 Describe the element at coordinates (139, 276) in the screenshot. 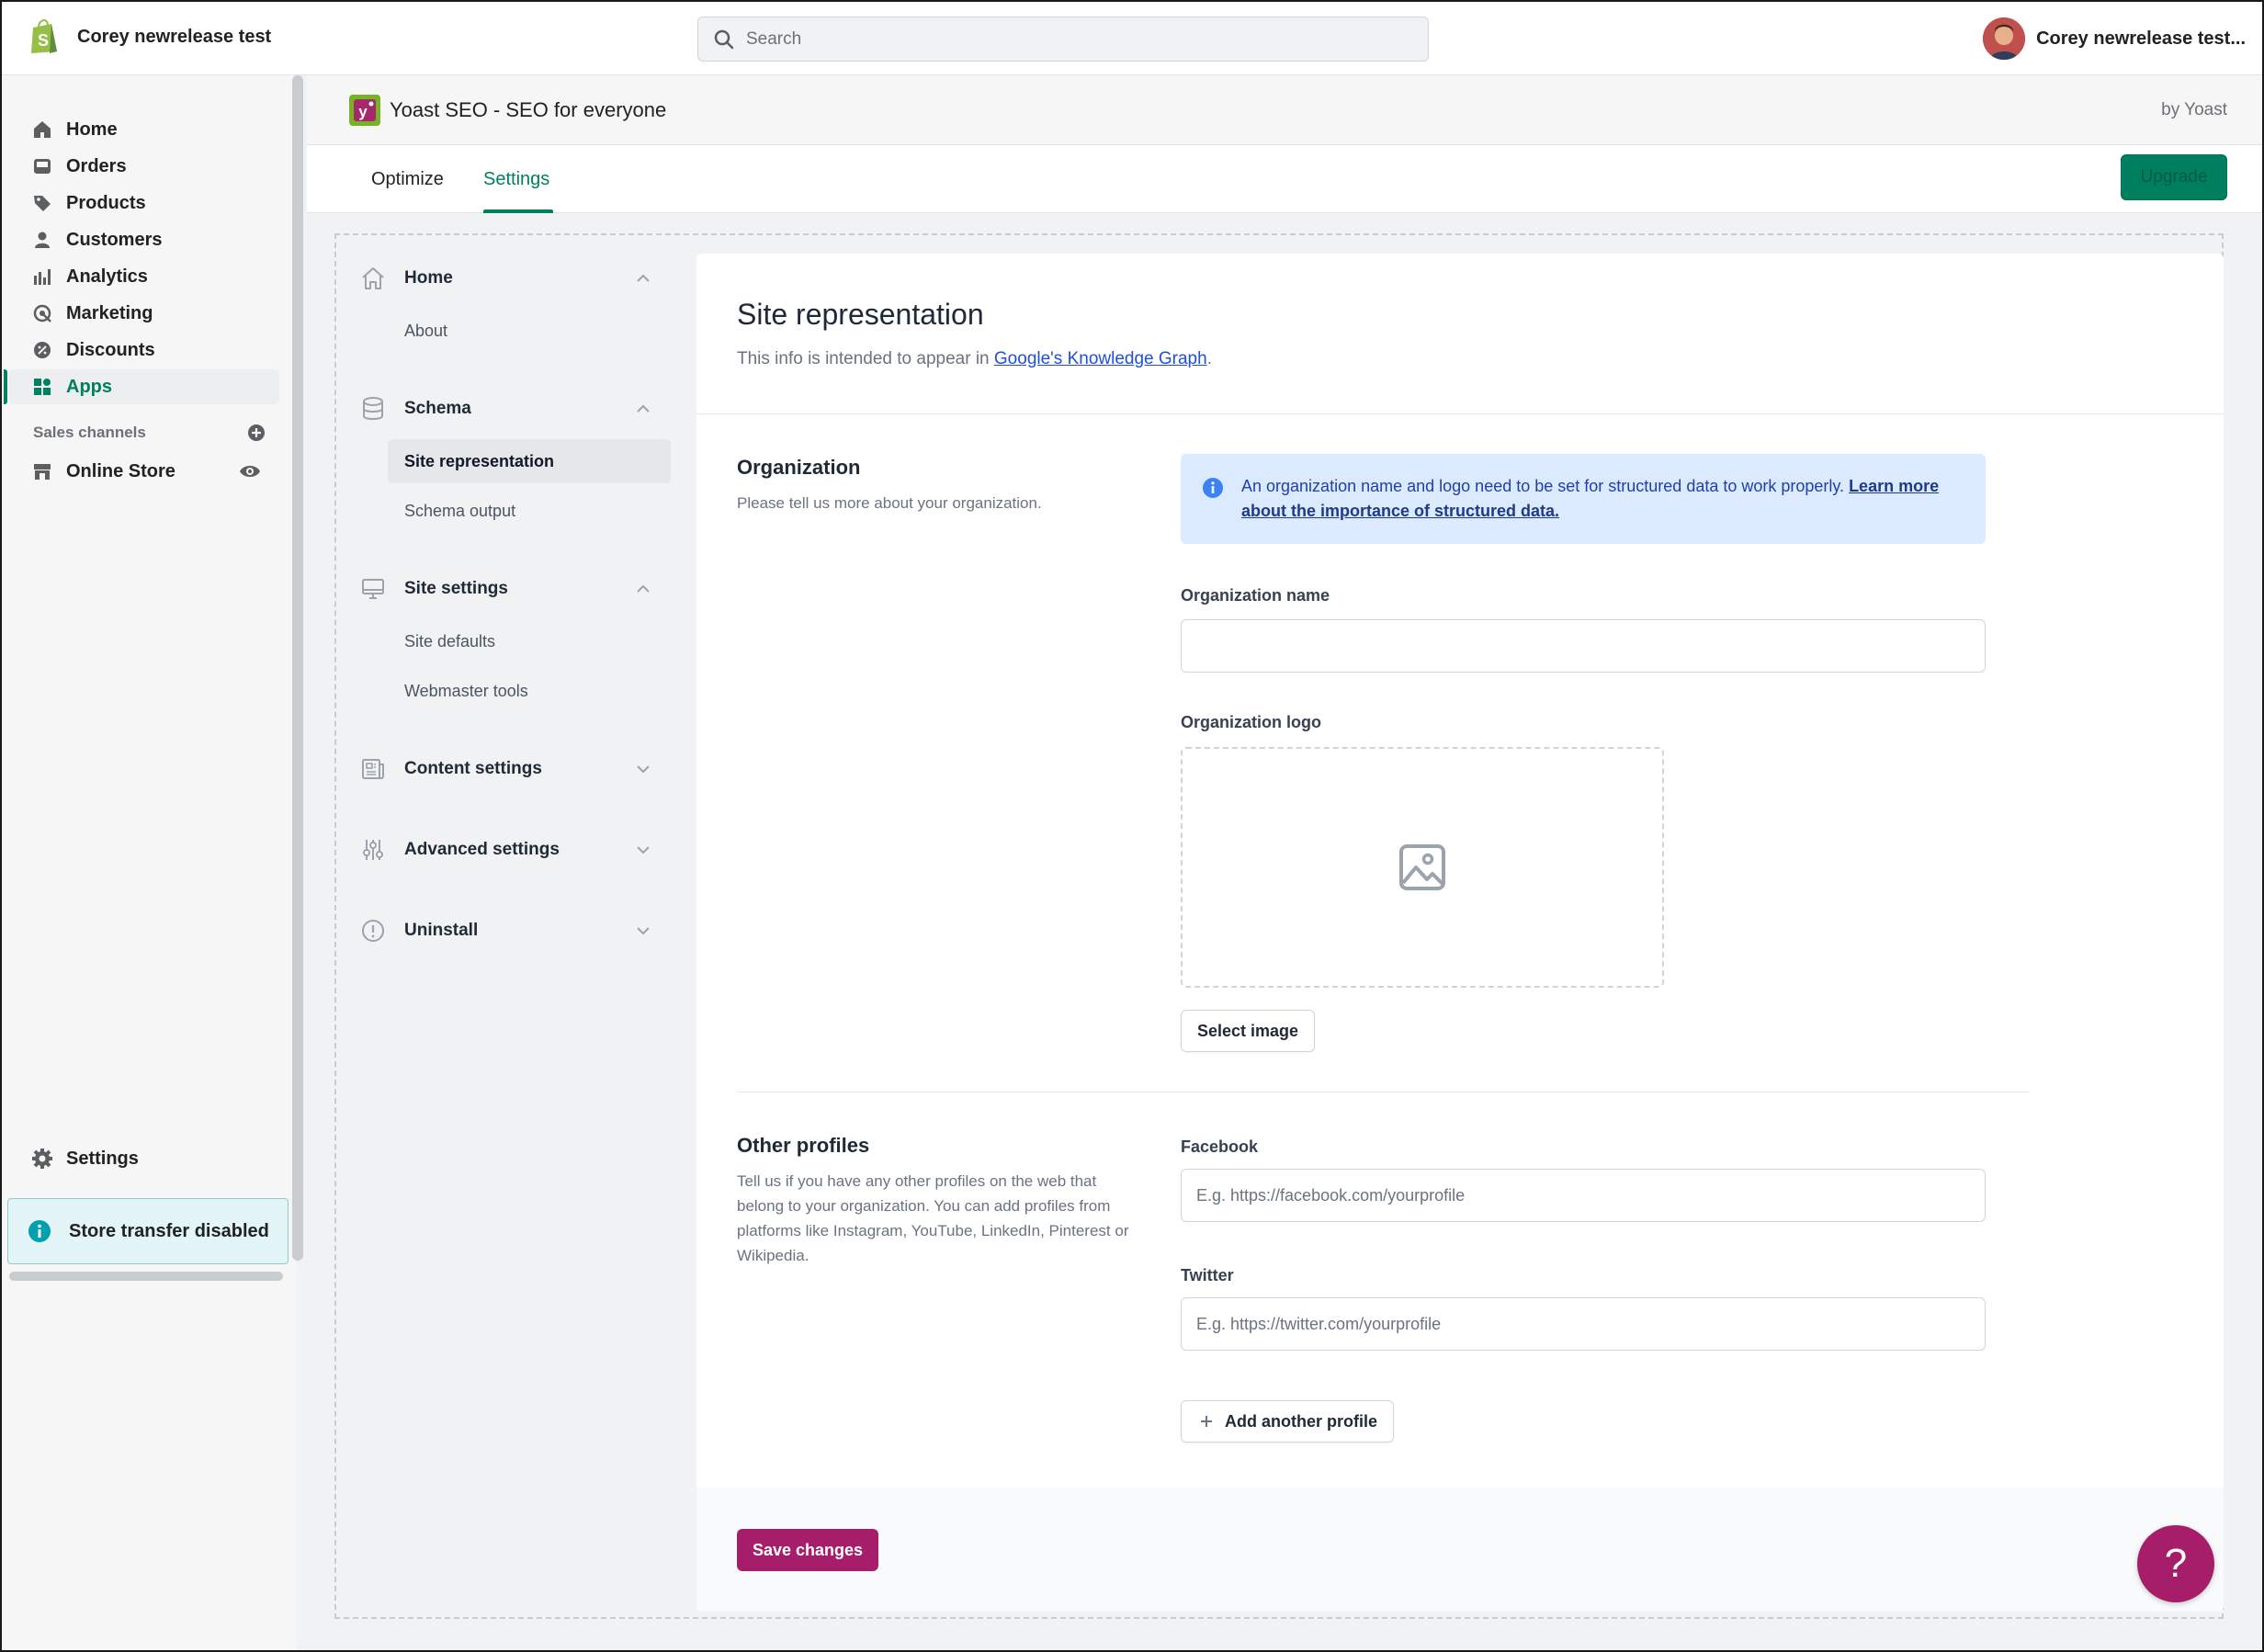

I see `nav-item-analytics: Analytics` at that location.